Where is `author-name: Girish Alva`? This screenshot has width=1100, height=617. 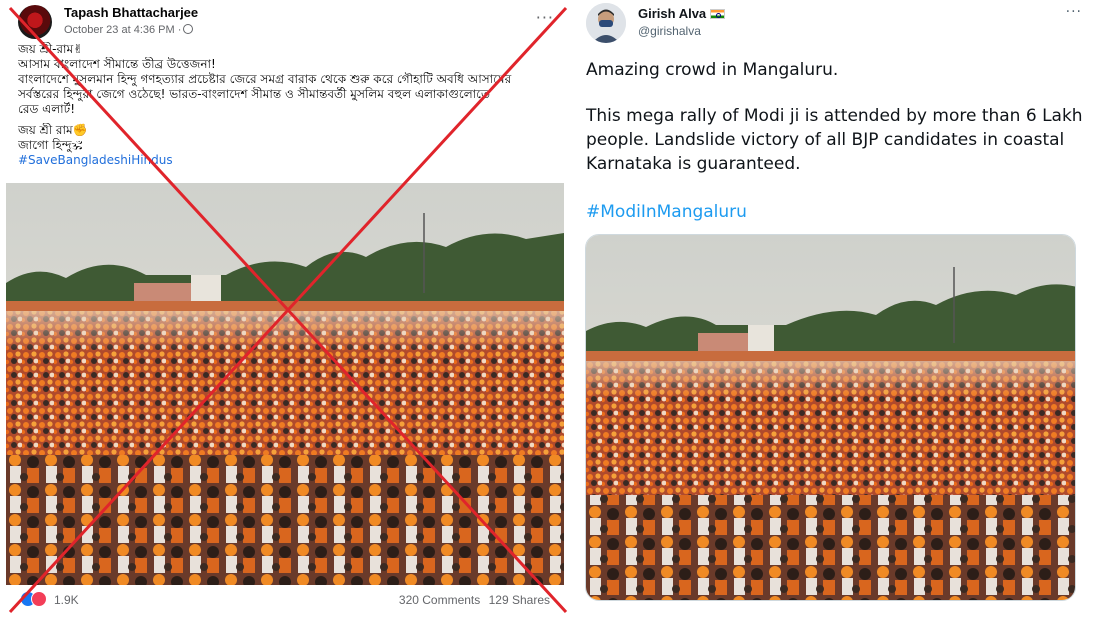
author-name: Girish Alva is located at coordinates (682, 13).